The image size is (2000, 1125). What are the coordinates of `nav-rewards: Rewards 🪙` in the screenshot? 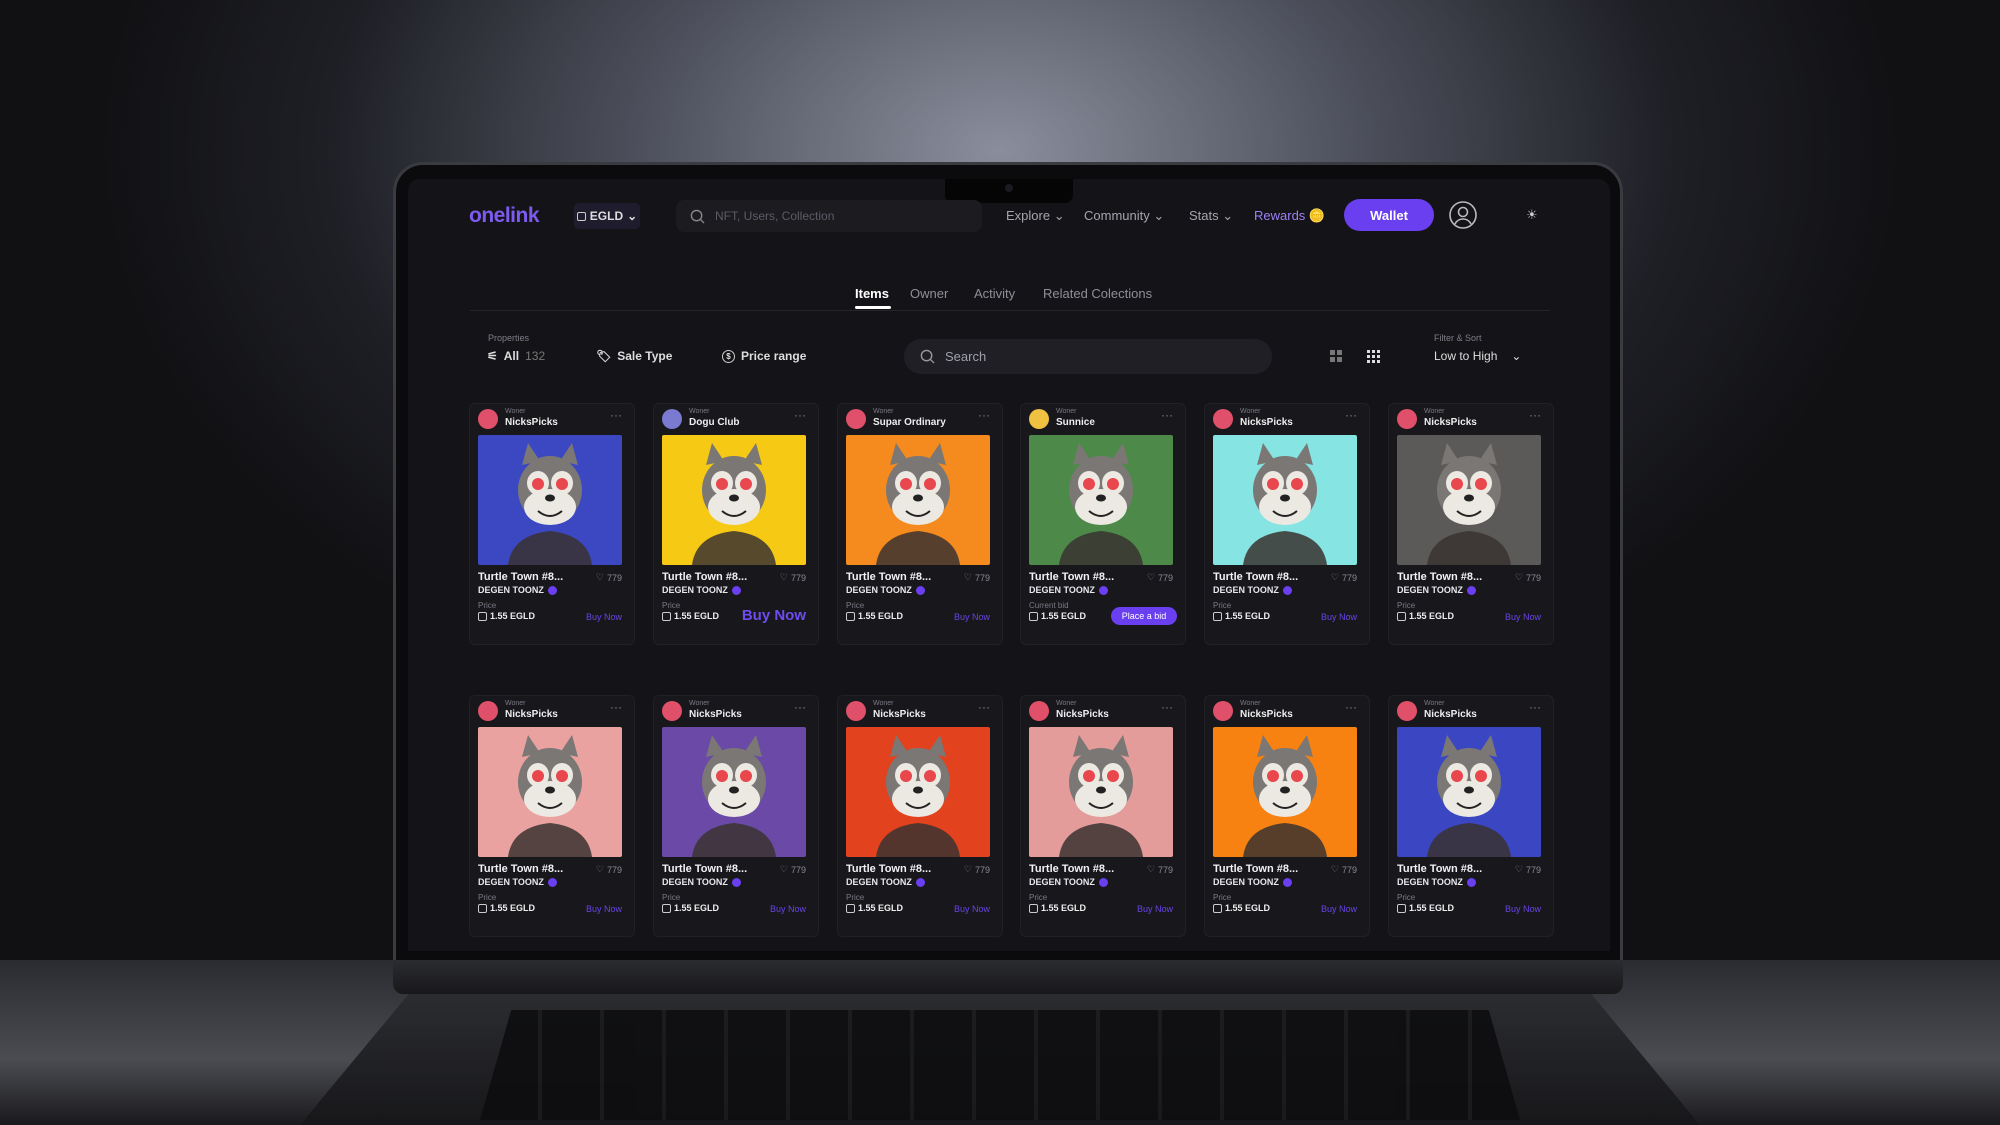 It's located at (1289, 216).